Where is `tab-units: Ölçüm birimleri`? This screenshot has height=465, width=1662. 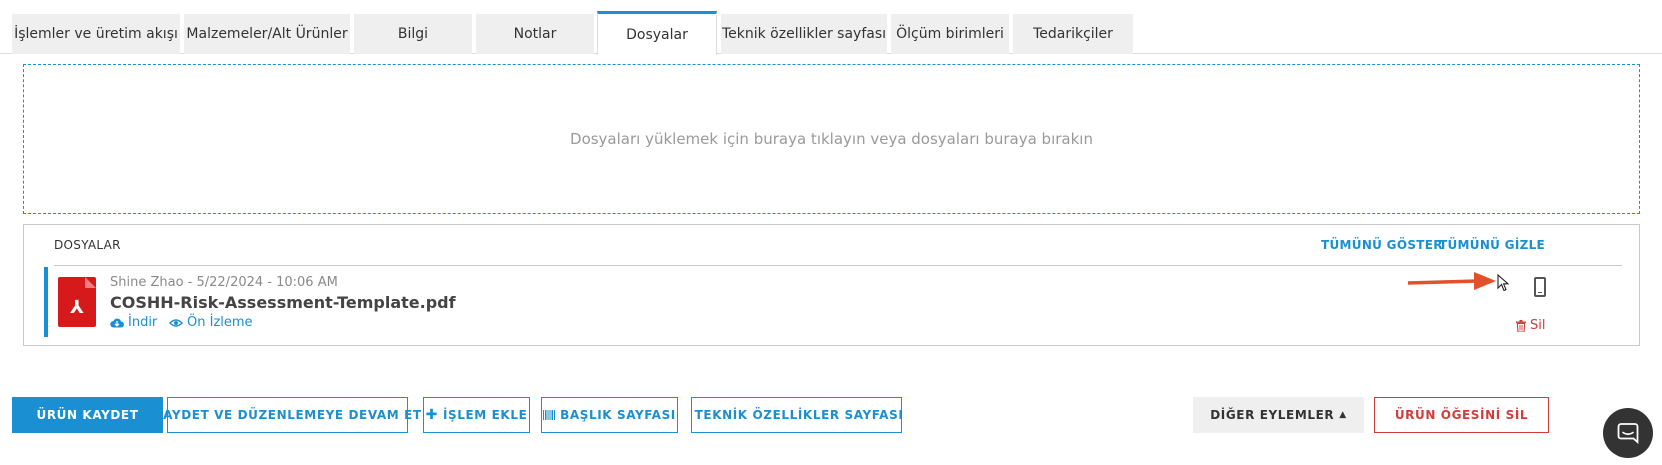 tab-units: Ölçüm birimleri is located at coordinates (950, 34).